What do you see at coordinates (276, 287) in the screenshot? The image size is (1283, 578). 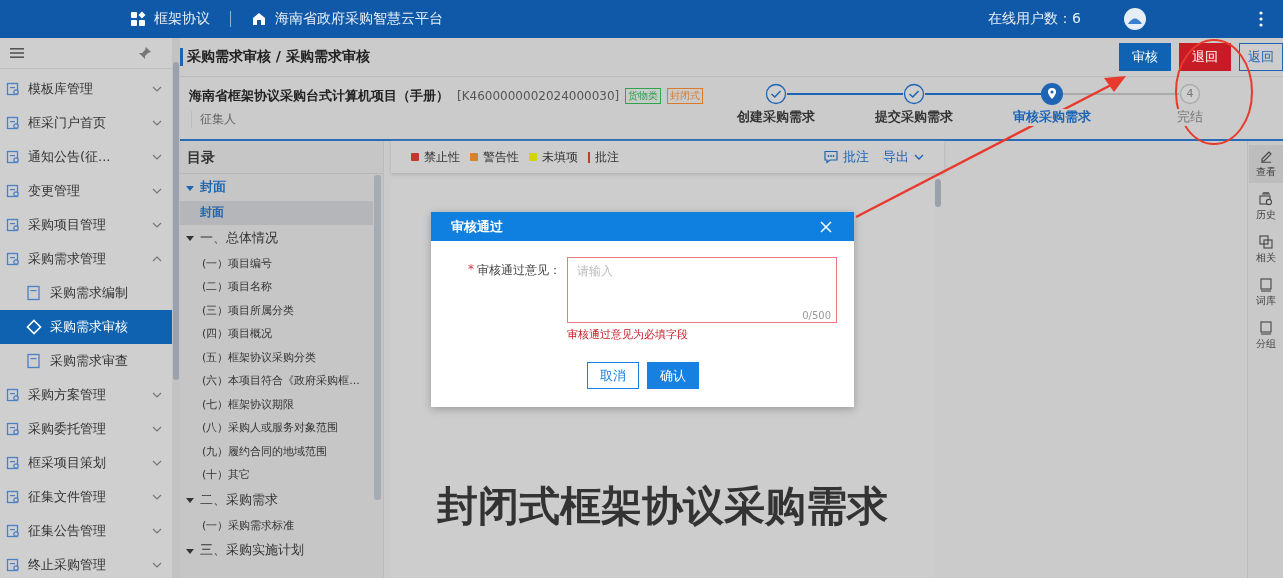 I see `toc-item: (二）项目名称` at bounding box center [276, 287].